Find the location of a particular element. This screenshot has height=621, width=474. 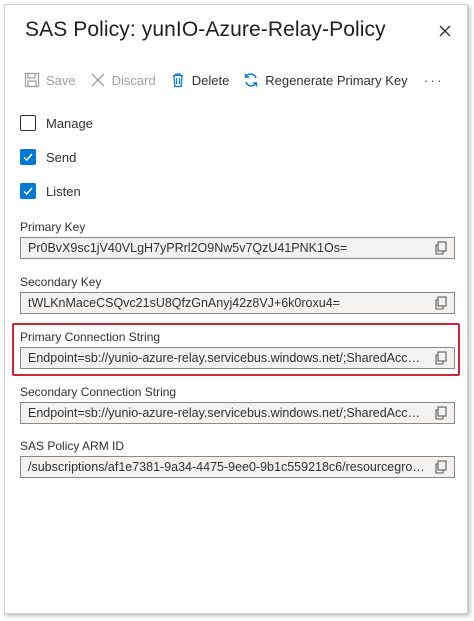

send-label: Send is located at coordinates (61, 157).